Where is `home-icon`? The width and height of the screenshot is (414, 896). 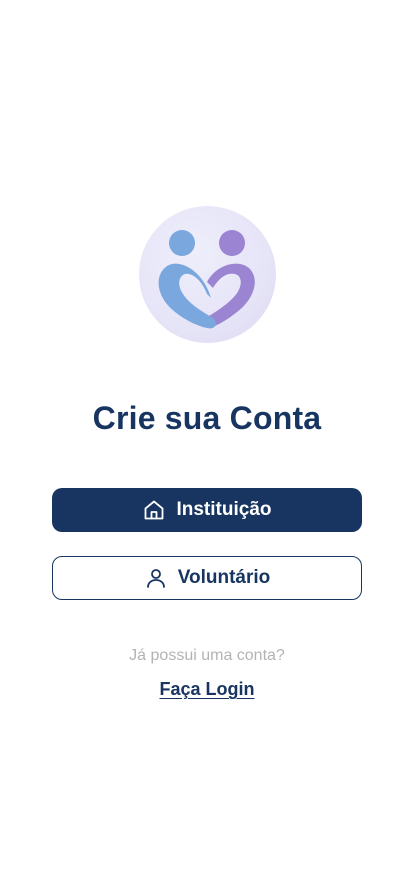
home-icon is located at coordinates (154, 510).